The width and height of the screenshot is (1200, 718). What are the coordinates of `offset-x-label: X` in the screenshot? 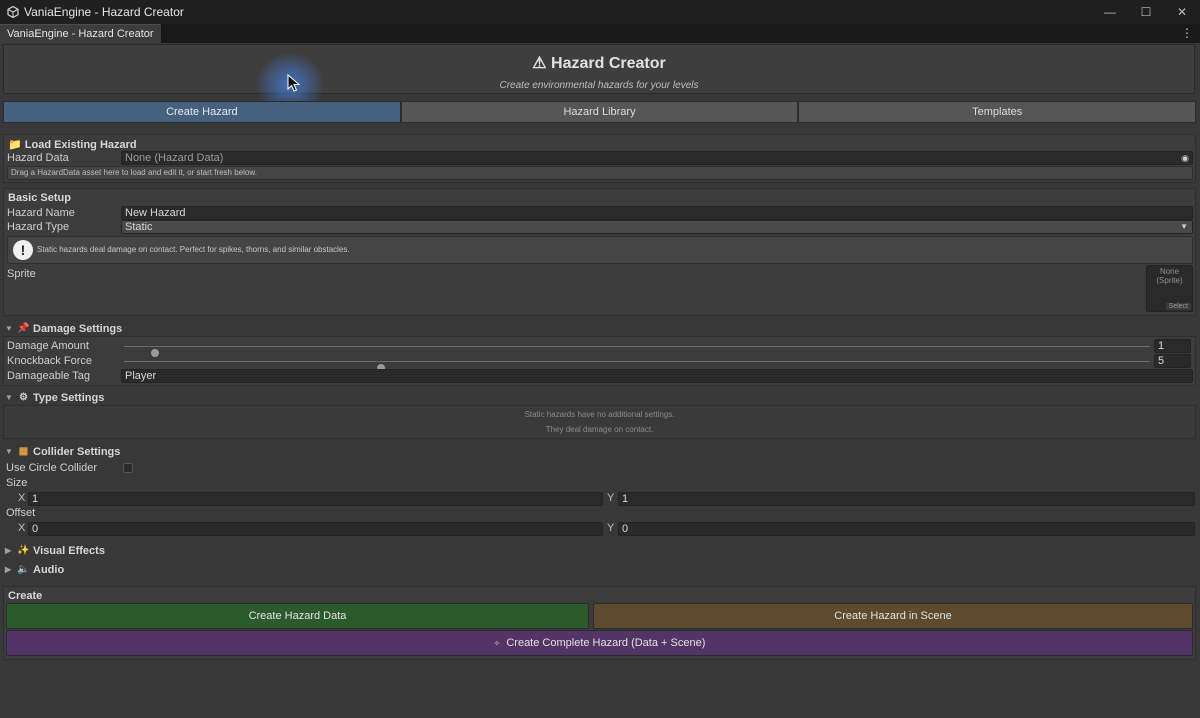 It's located at (22, 528).